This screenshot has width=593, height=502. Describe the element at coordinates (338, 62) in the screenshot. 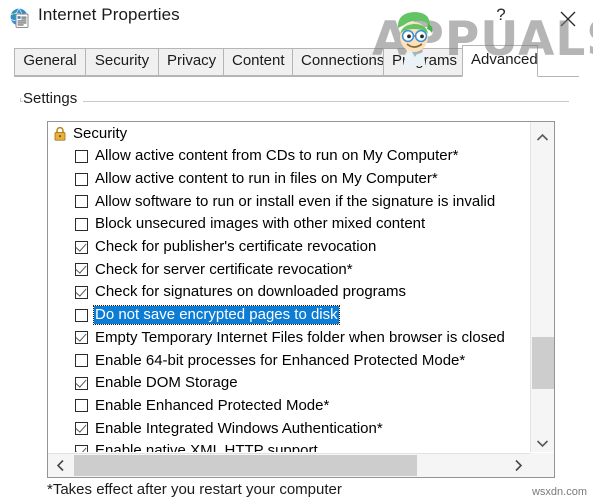

I see `tab-connections: Connections` at that location.